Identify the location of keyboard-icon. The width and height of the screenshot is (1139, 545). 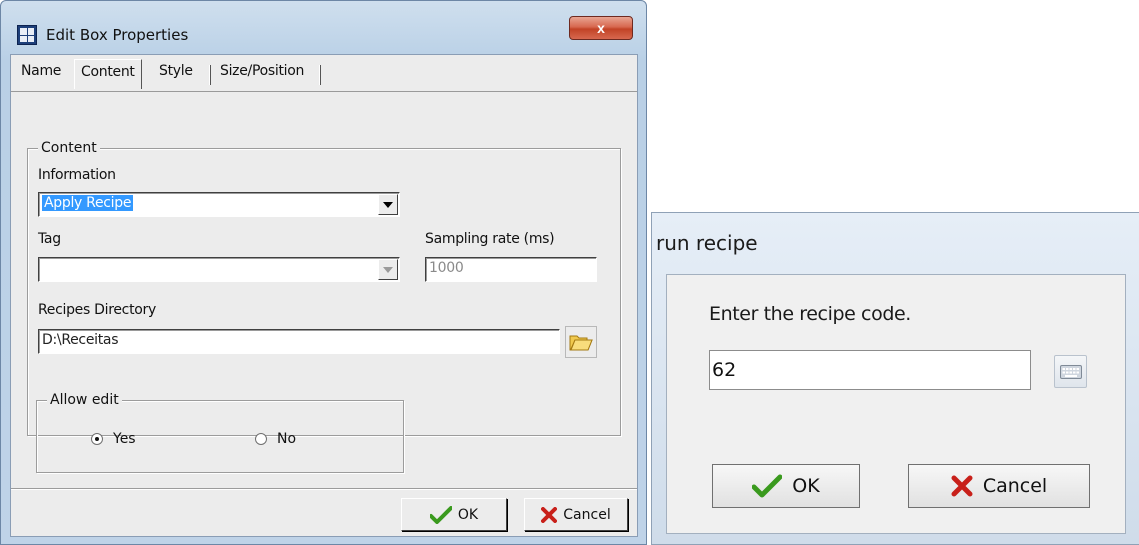
(1070, 371).